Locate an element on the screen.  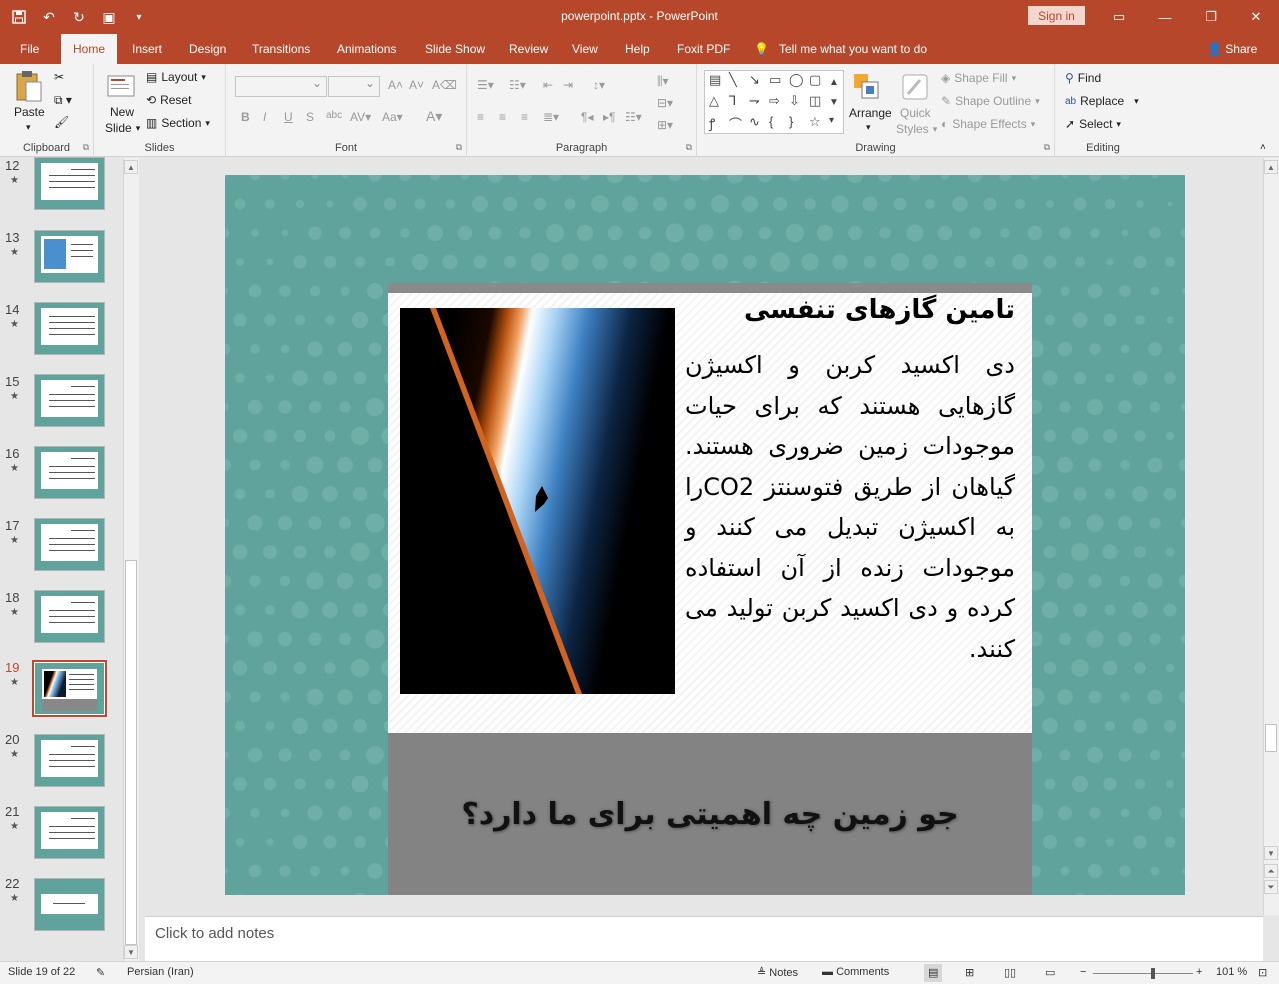
copy-icon: ⧉ ▾ is located at coordinates (63, 100).